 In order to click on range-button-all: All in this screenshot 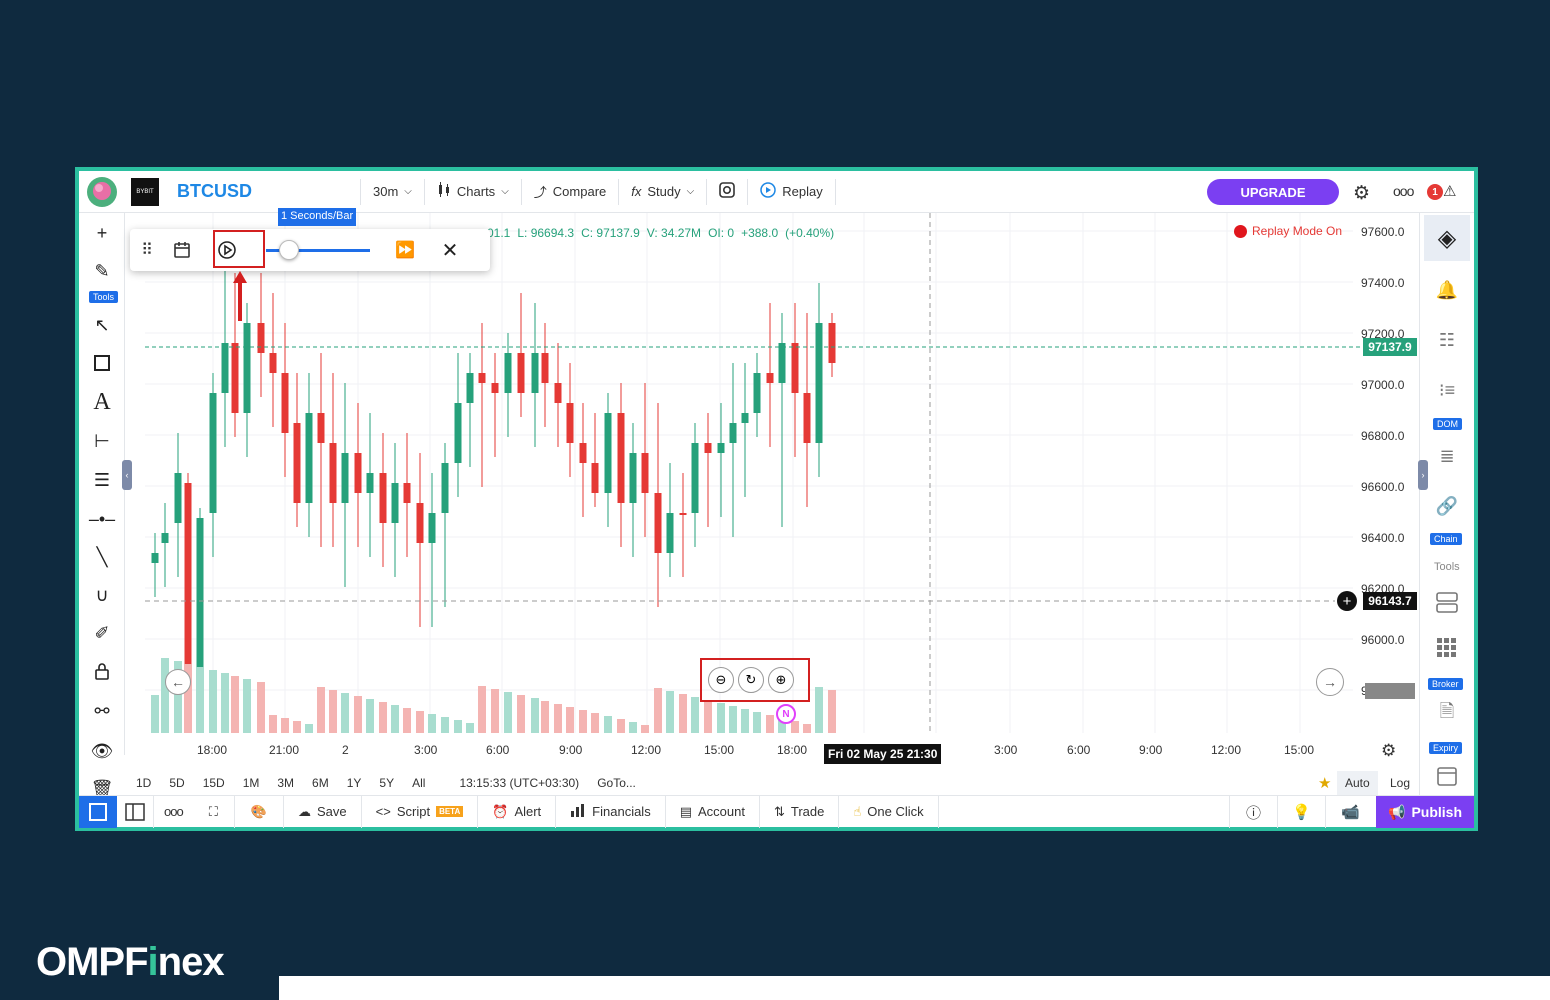, I will do `click(418, 783)`.